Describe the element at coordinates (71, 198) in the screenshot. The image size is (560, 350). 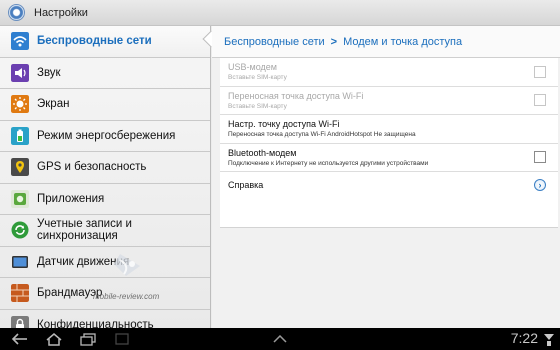
I see `sidebar-item-label: Приложения` at that location.